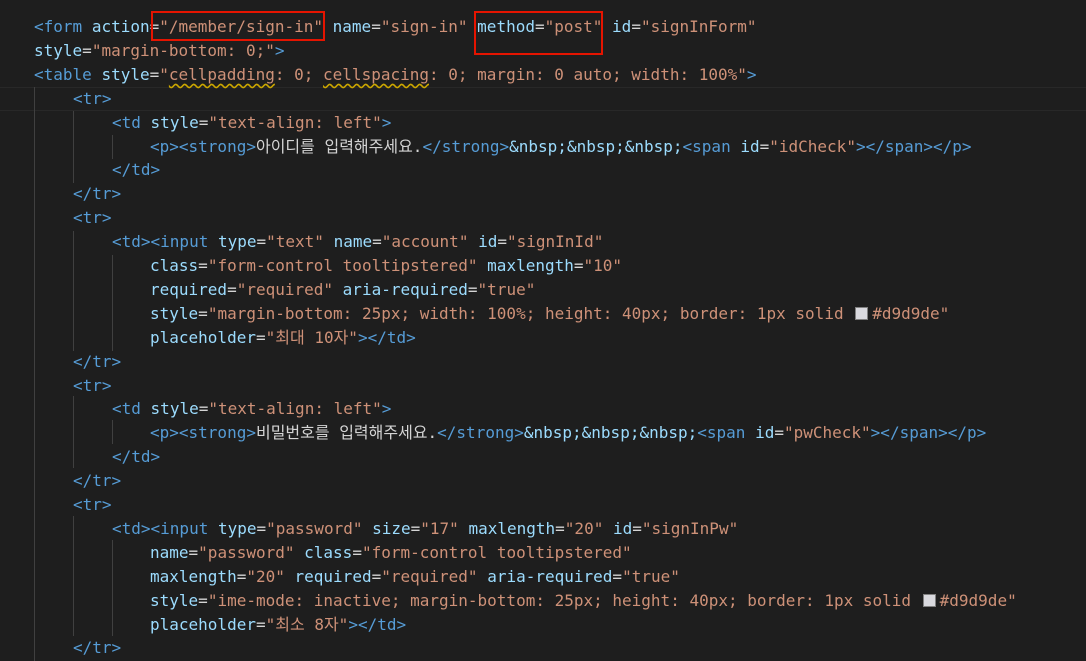  Describe the element at coordinates (610, 433) in the screenshot. I see `code-token-ent: &nbsp;&nbsp;&nbsp;` at that location.